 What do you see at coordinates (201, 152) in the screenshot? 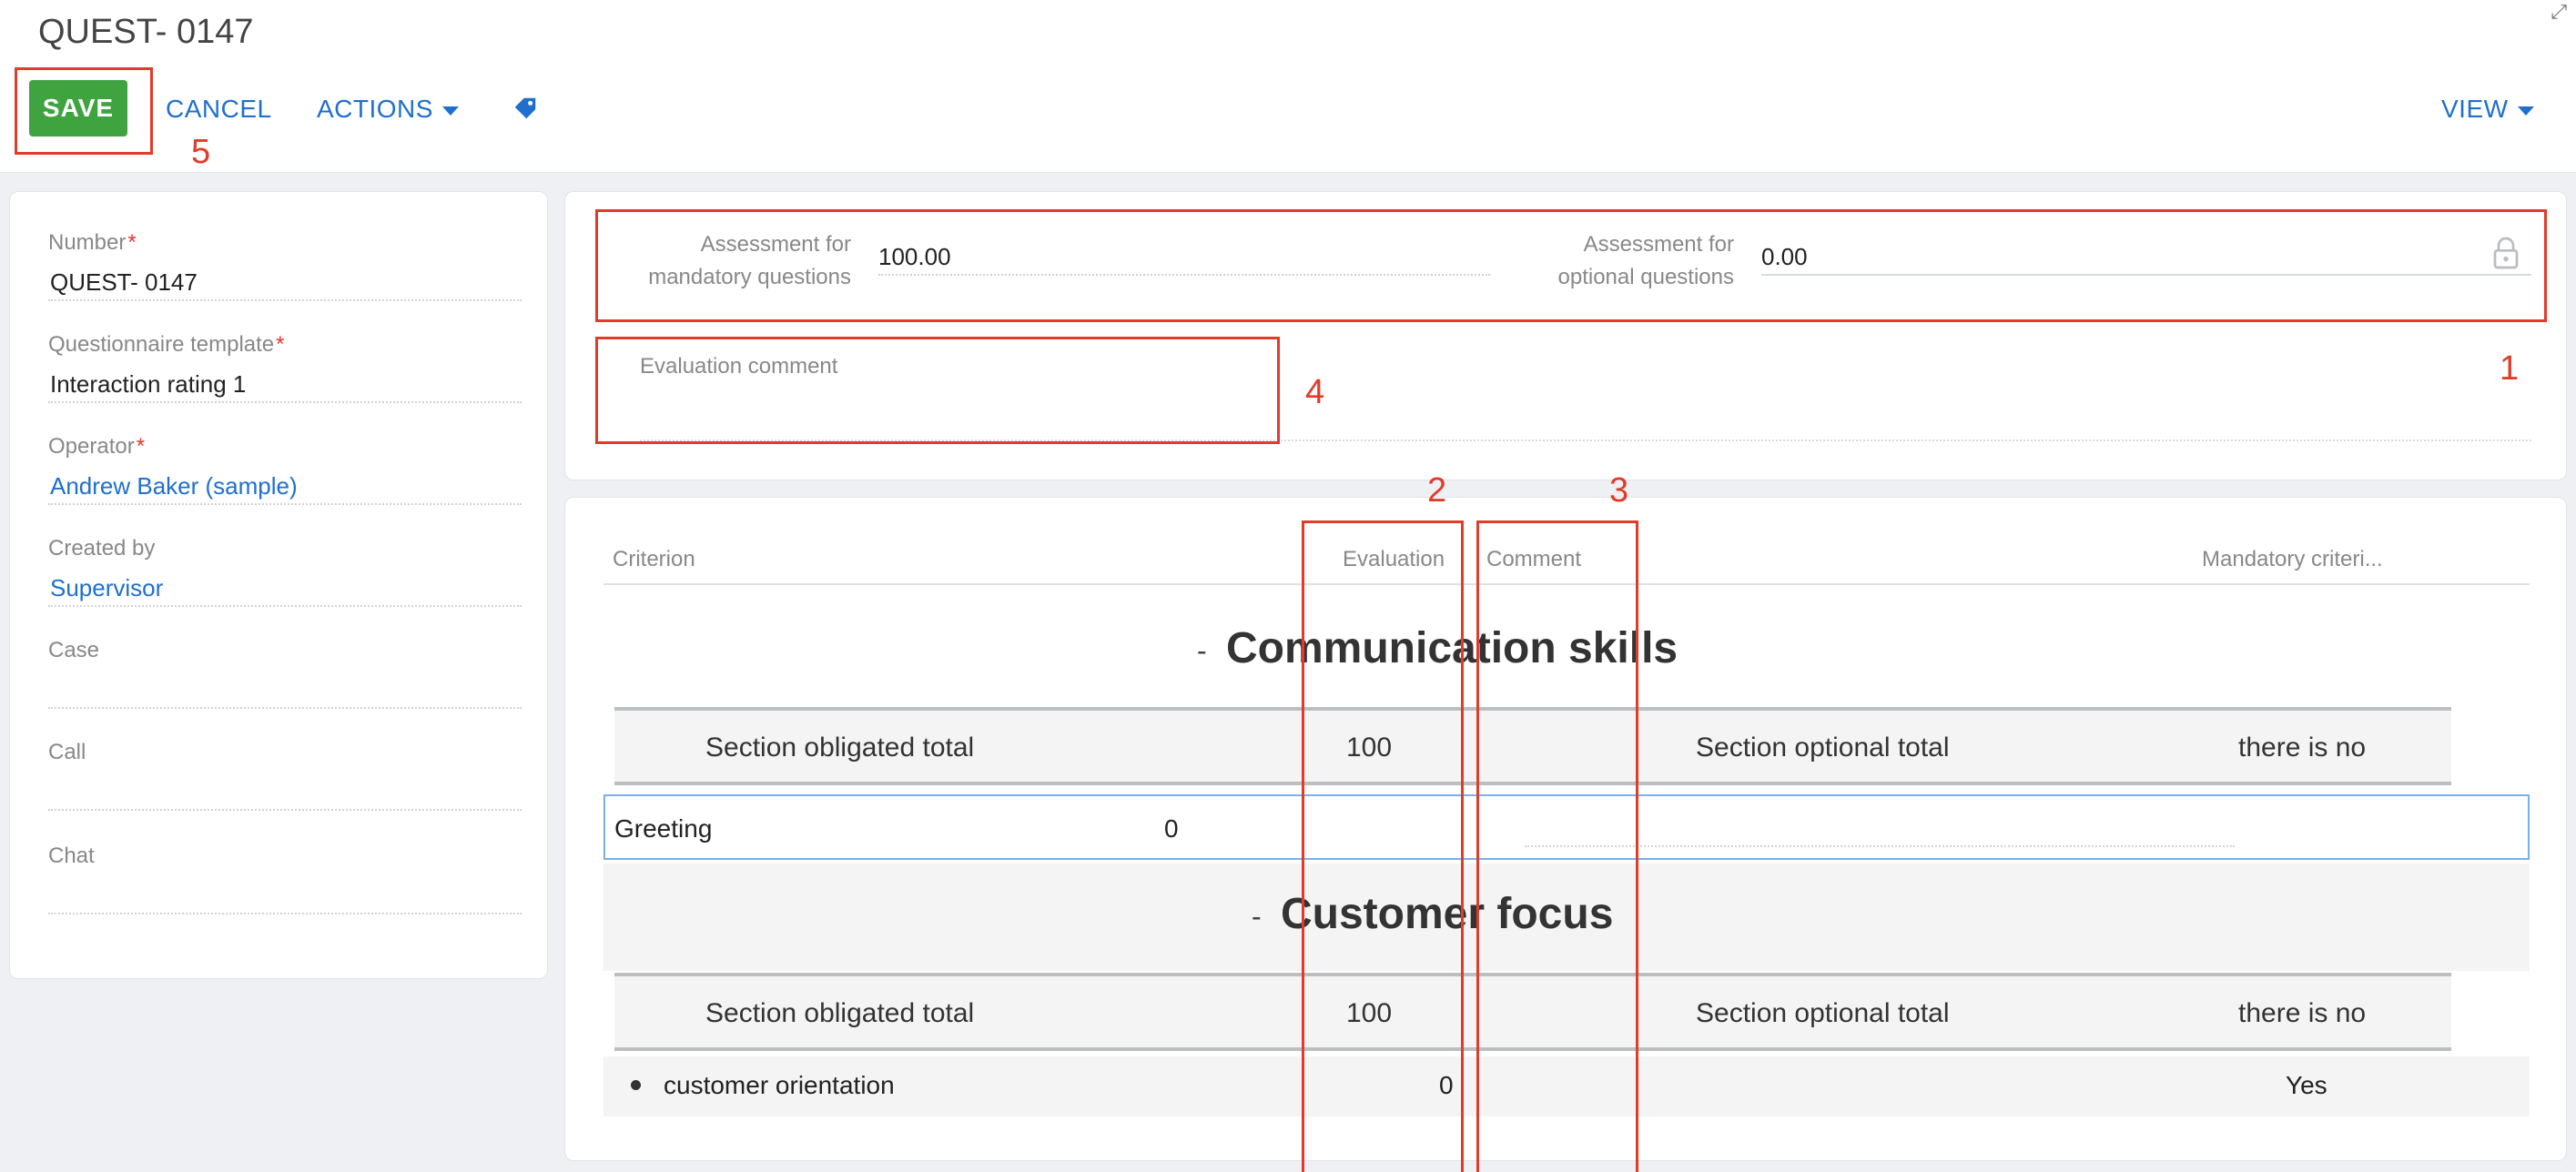
I see `annotation-number-5: 5` at bounding box center [201, 152].